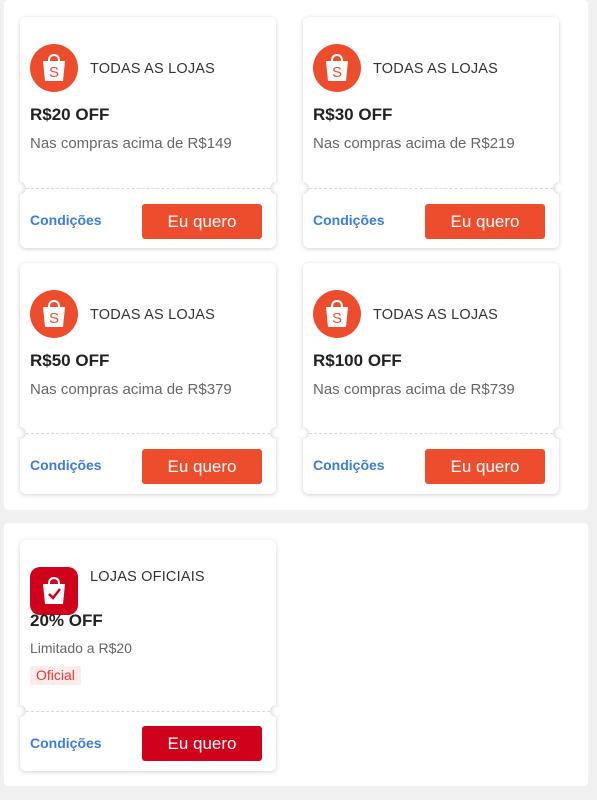 The image size is (597, 800). What do you see at coordinates (147, 577) in the screenshot?
I see `store-label: LOJAS OFICIAIS` at bounding box center [147, 577].